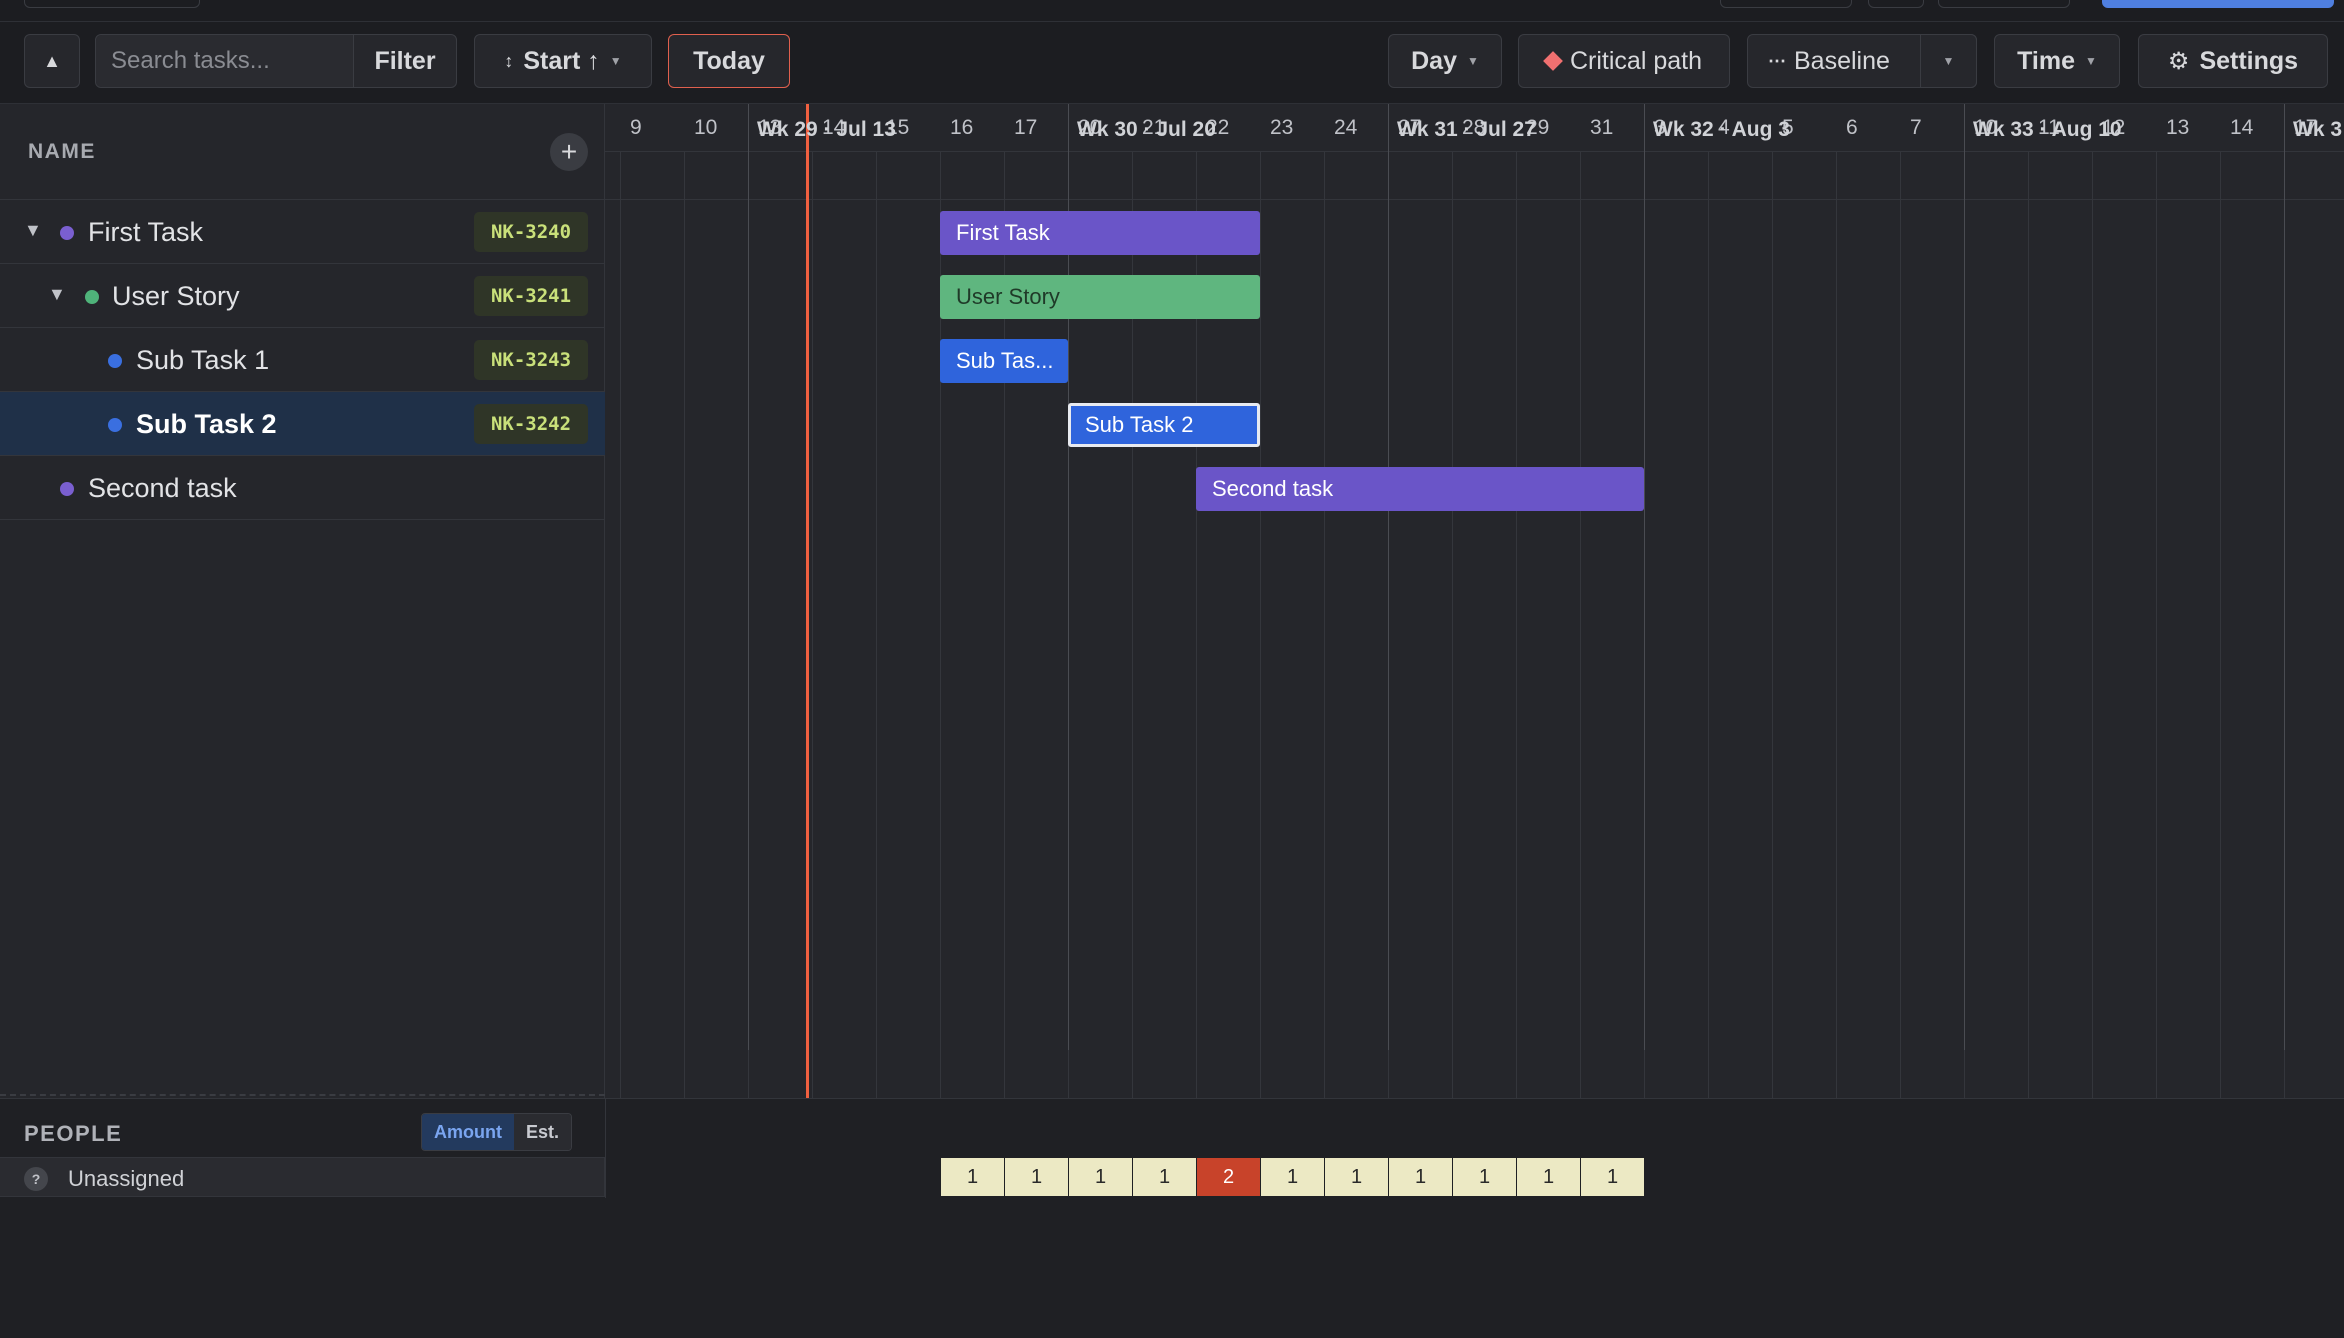  I want to click on day-label: 16, so click(962, 127).